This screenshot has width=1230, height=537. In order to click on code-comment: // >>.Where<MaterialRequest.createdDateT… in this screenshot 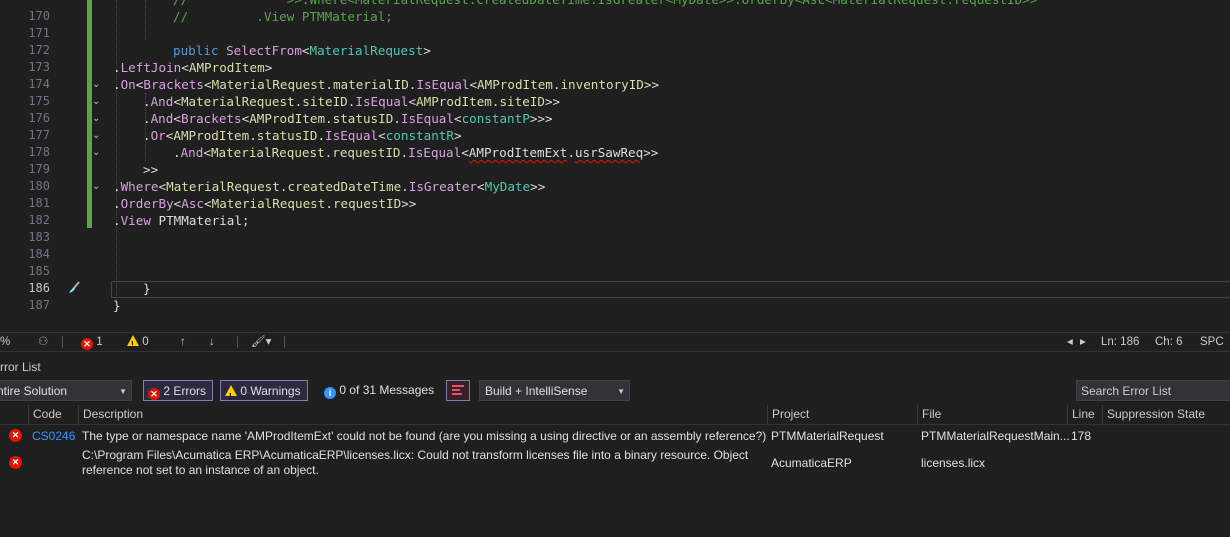, I will do `click(605, 4)`.